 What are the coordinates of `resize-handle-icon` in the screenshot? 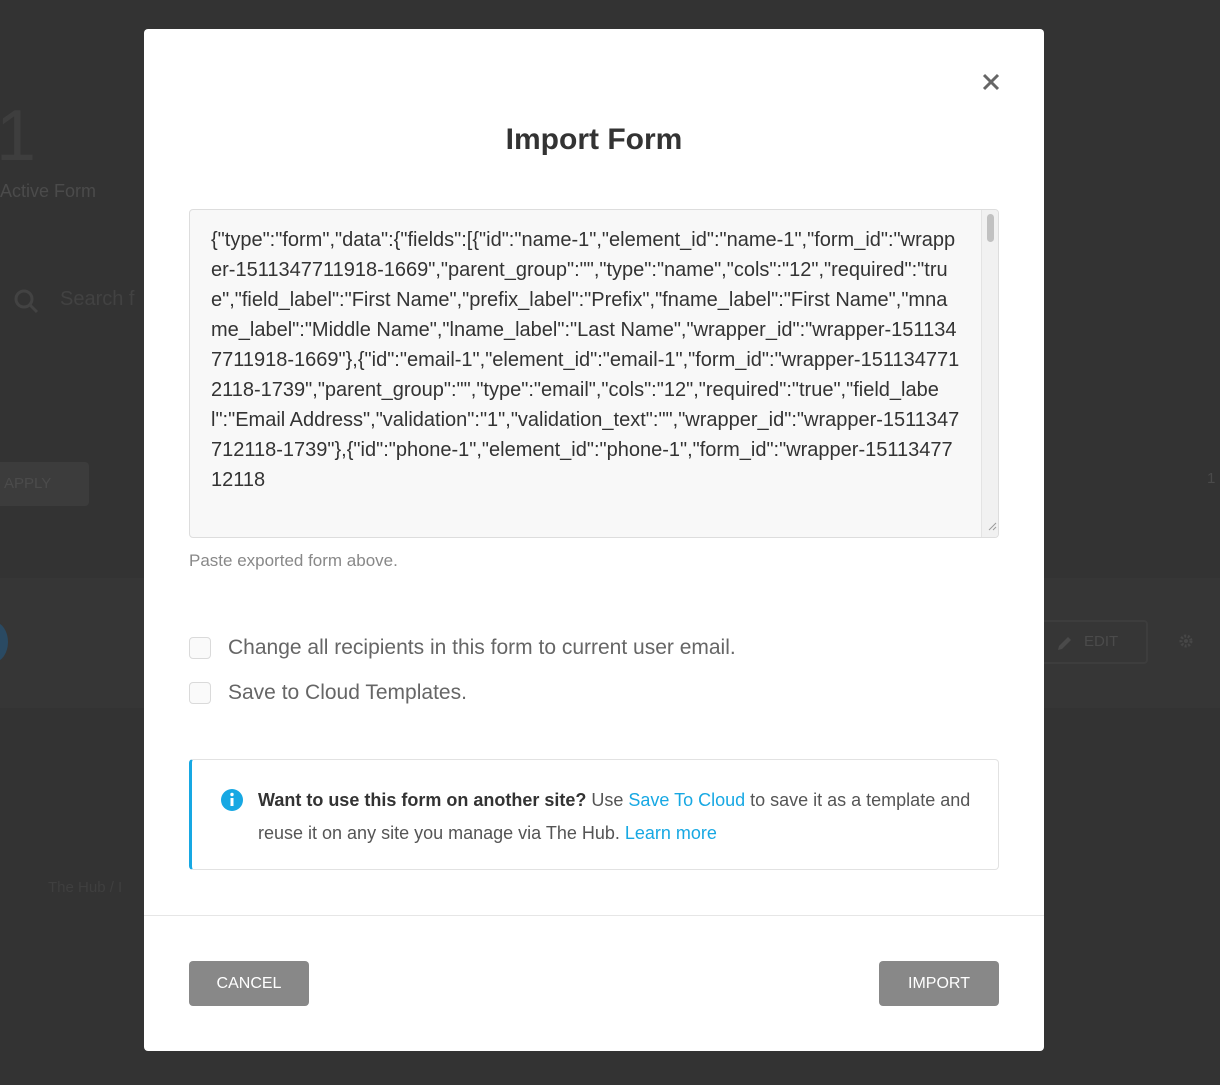 It's located at (992, 527).